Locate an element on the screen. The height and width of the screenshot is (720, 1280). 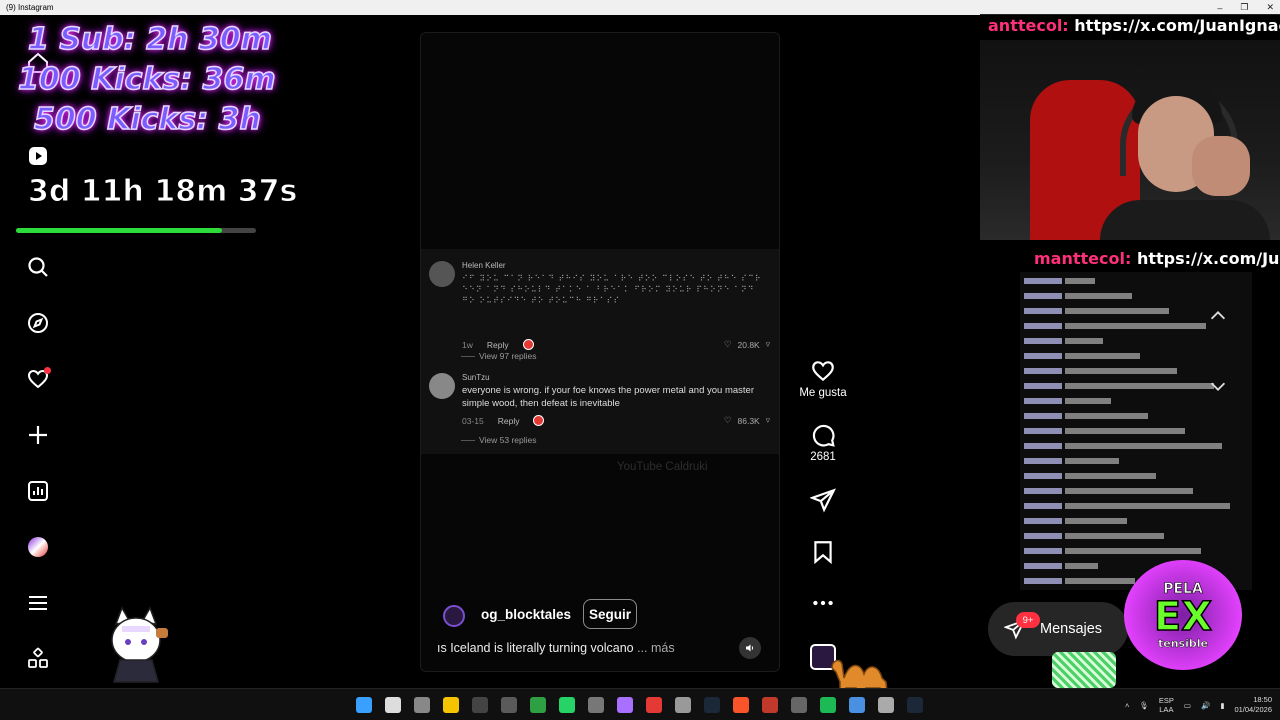
battery-icon: ▮ is located at coordinates (1222, 705).